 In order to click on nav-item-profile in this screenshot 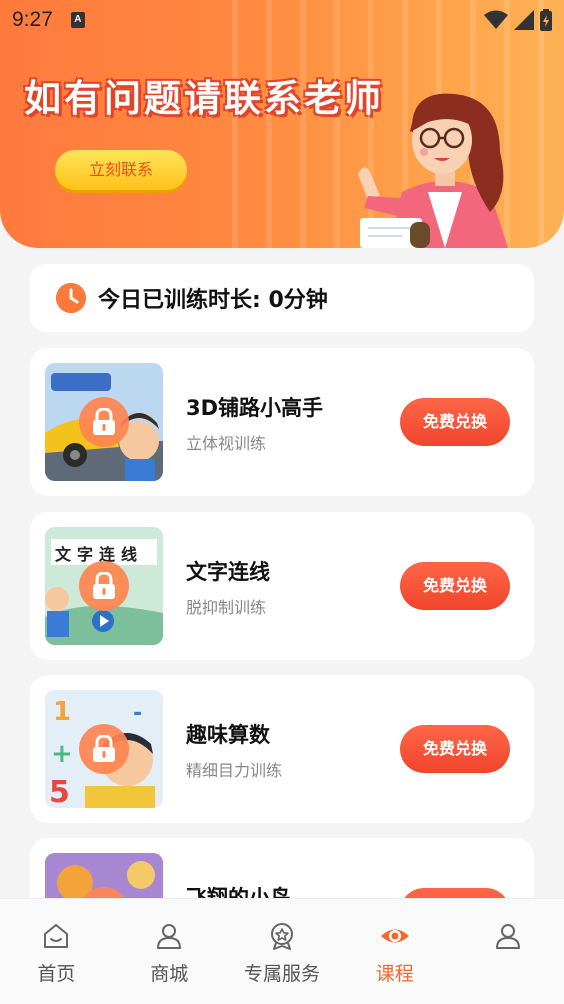, I will do `click(507, 951)`.